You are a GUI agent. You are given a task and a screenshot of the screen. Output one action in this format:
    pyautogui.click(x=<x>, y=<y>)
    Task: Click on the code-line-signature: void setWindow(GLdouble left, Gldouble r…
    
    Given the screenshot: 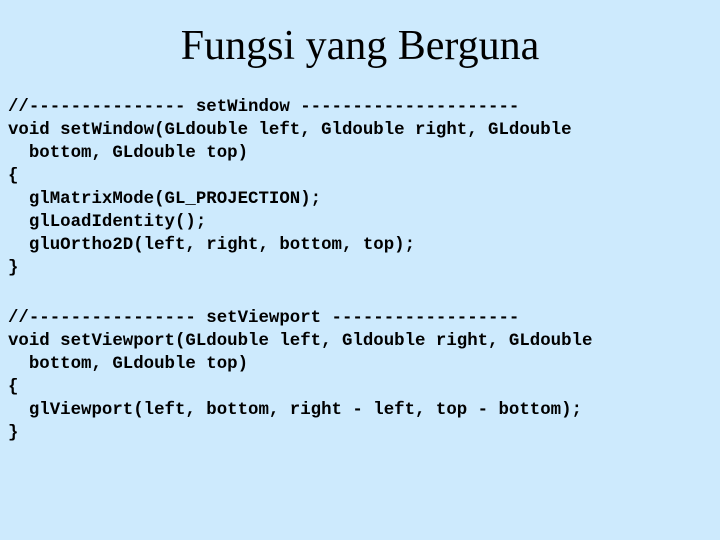 What is the action you would take?
    pyautogui.click(x=290, y=130)
    